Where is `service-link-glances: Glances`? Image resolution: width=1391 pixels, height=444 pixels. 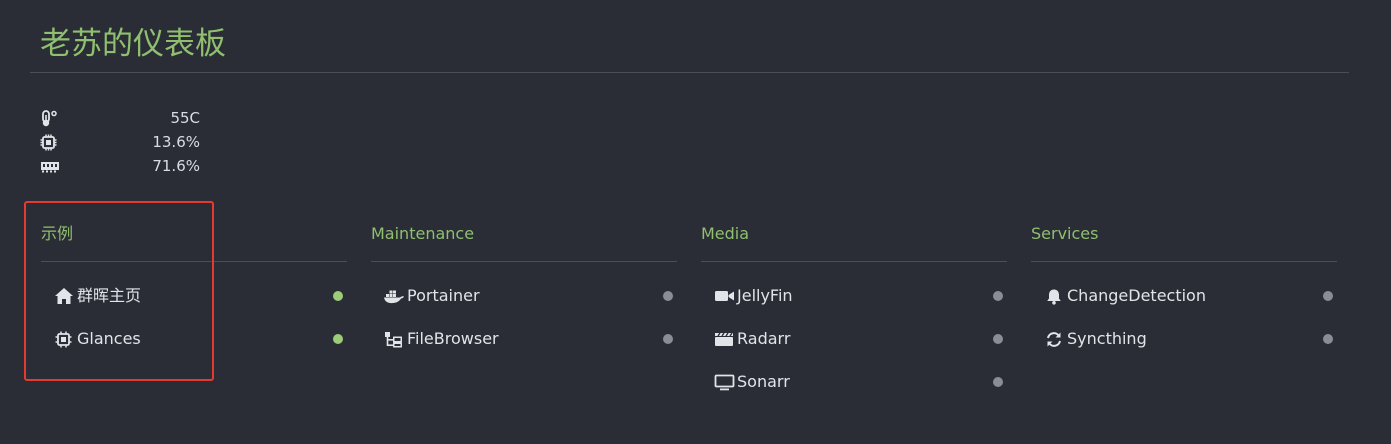 service-link-glances: Glances is located at coordinates (194, 346).